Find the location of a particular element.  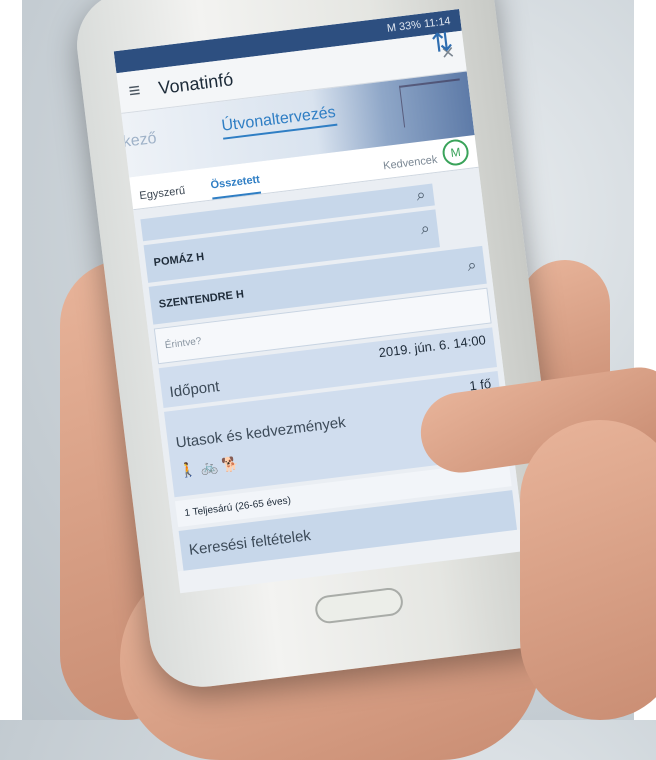

passenger-type-icons: 🚶 🚲 🐕 is located at coordinates (209, 467).